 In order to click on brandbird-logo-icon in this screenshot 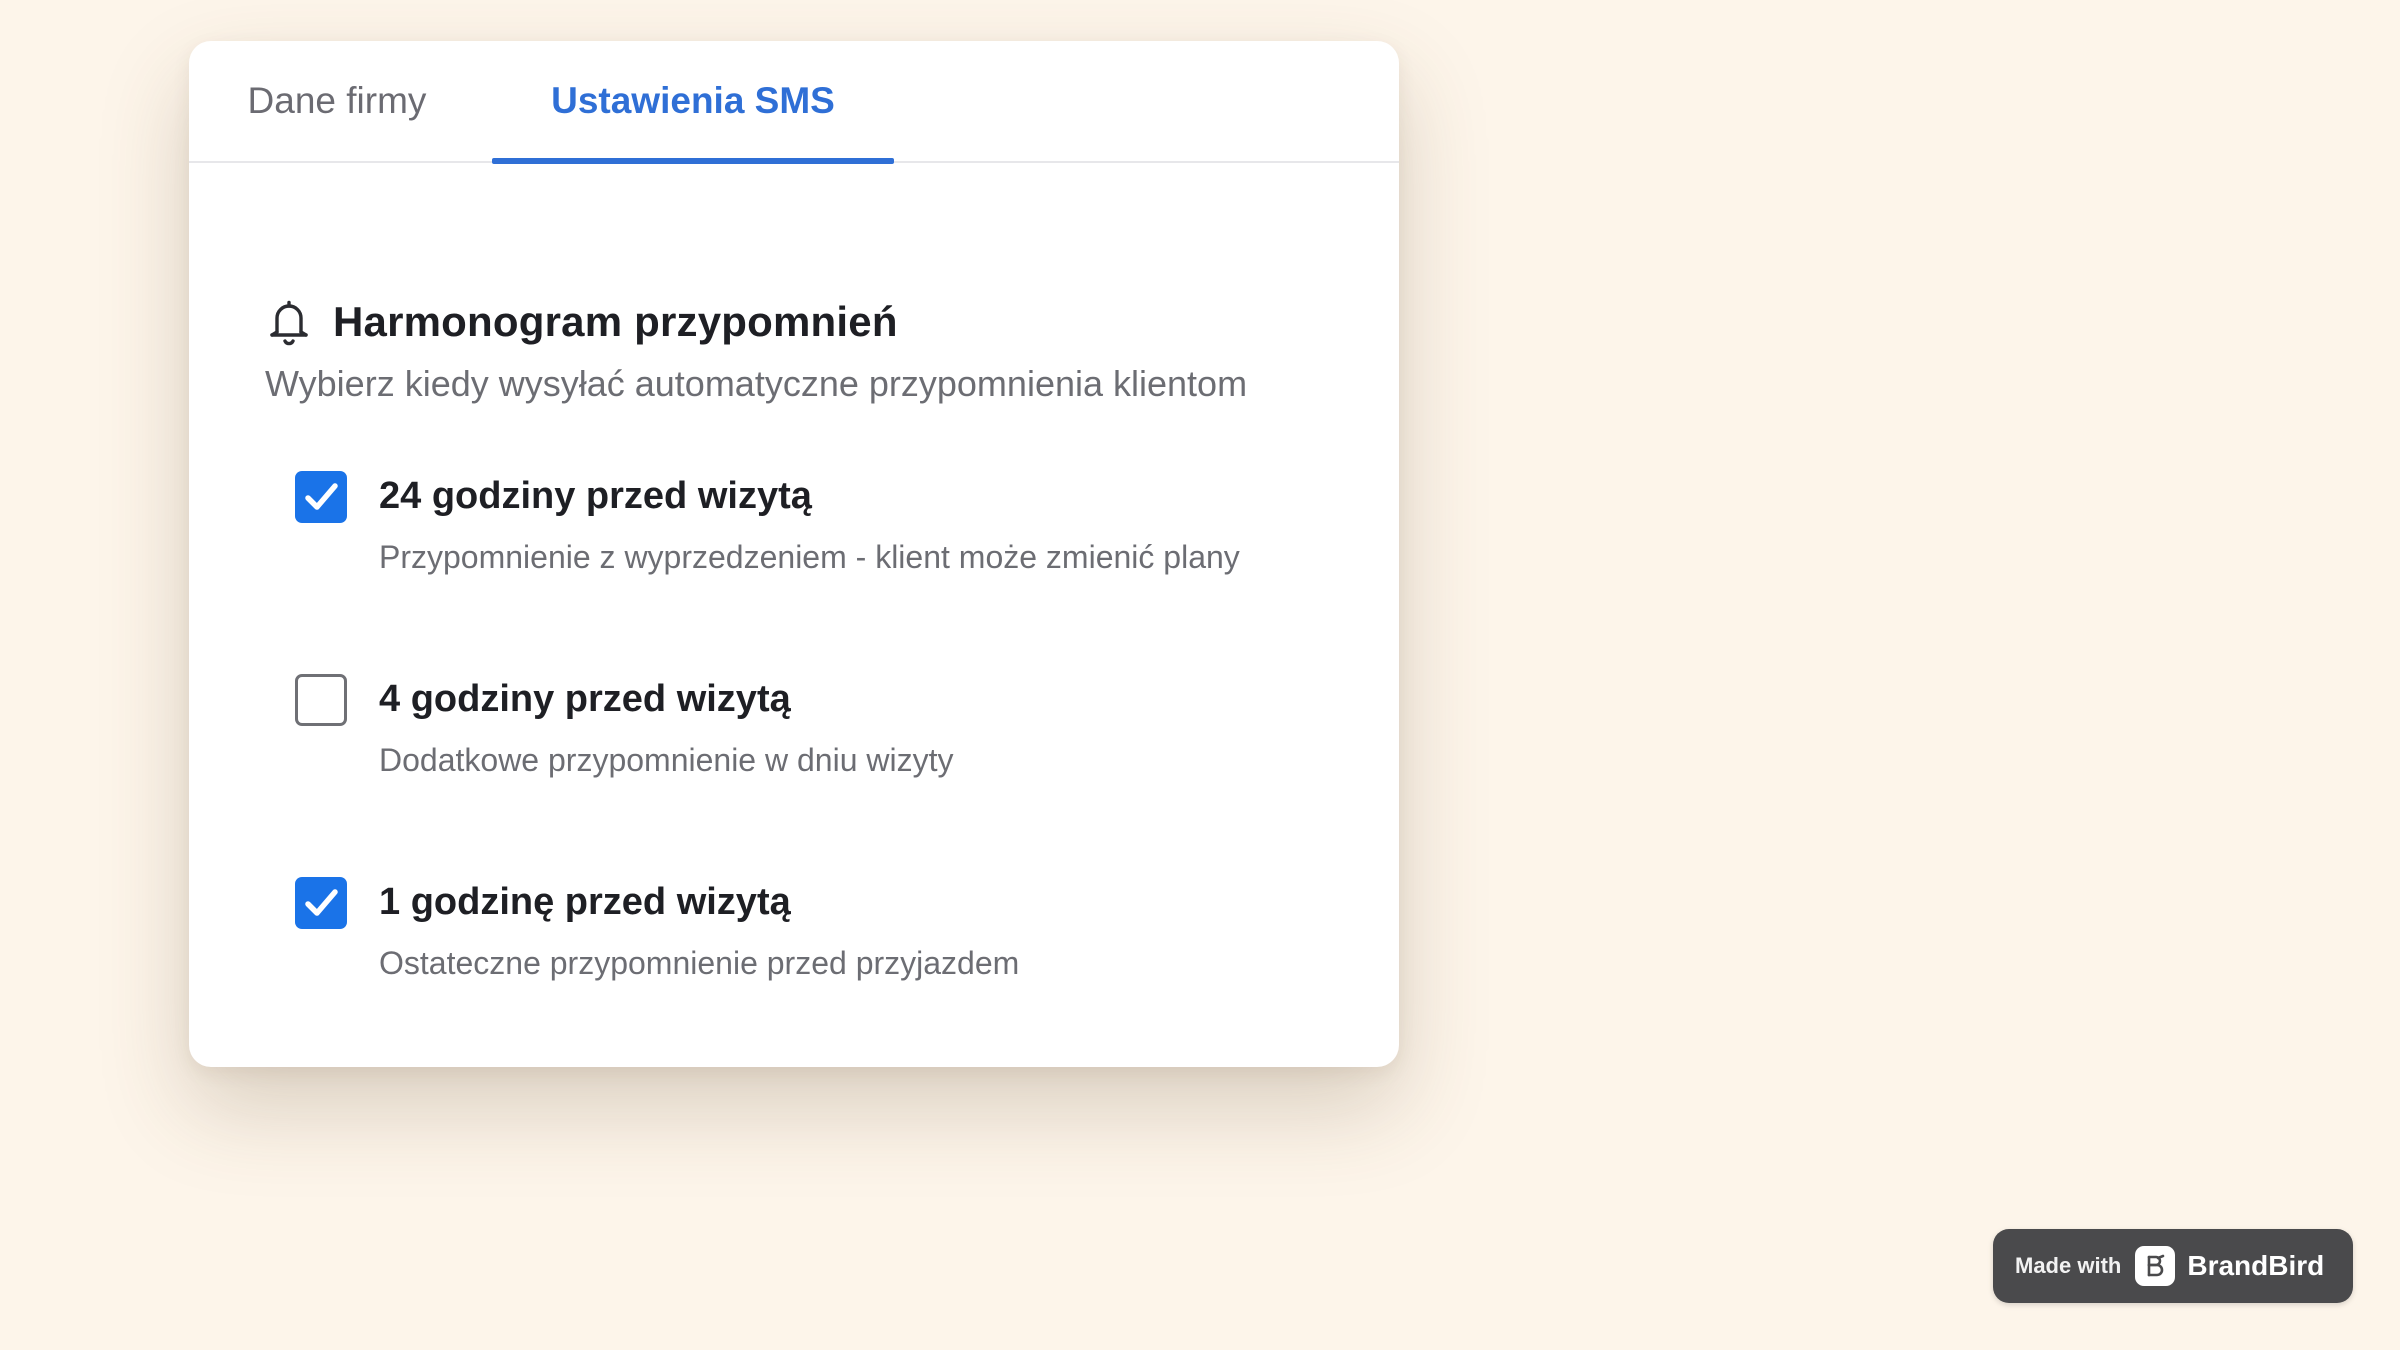, I will do `click(2155, 1266)`.